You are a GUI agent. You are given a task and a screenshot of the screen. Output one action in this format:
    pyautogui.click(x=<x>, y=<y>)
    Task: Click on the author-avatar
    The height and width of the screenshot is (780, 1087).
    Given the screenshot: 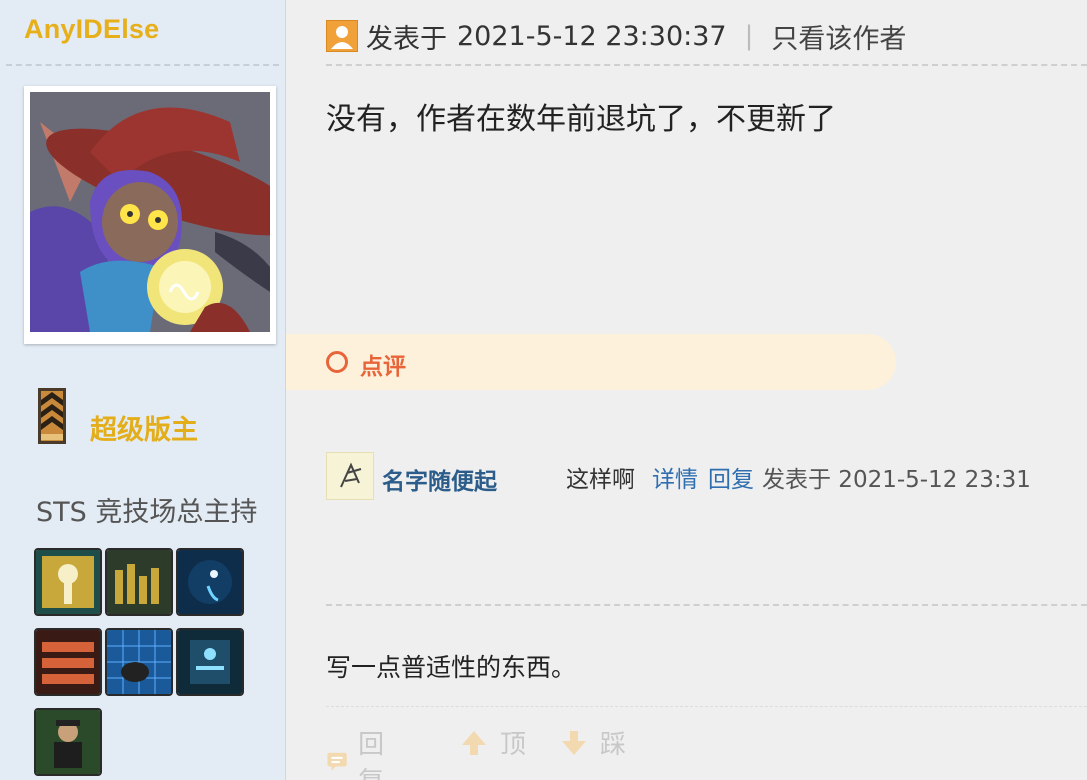 What is the action you would take?
    pyautogui.click(x=150, y=215)
    